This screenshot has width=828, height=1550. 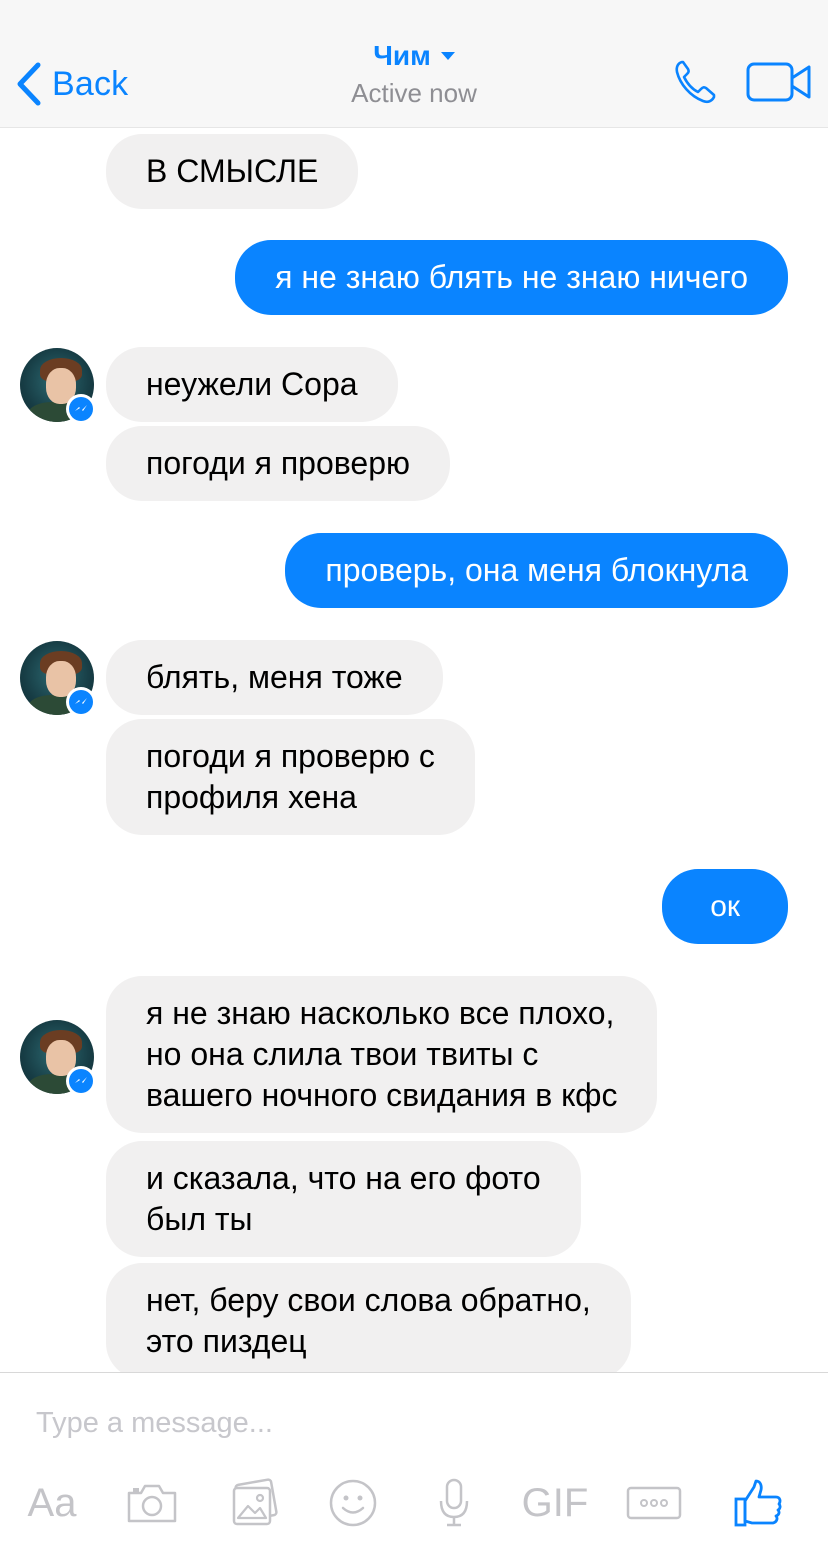 I want to click on microphone-icon, so click(x=454, y=1502).